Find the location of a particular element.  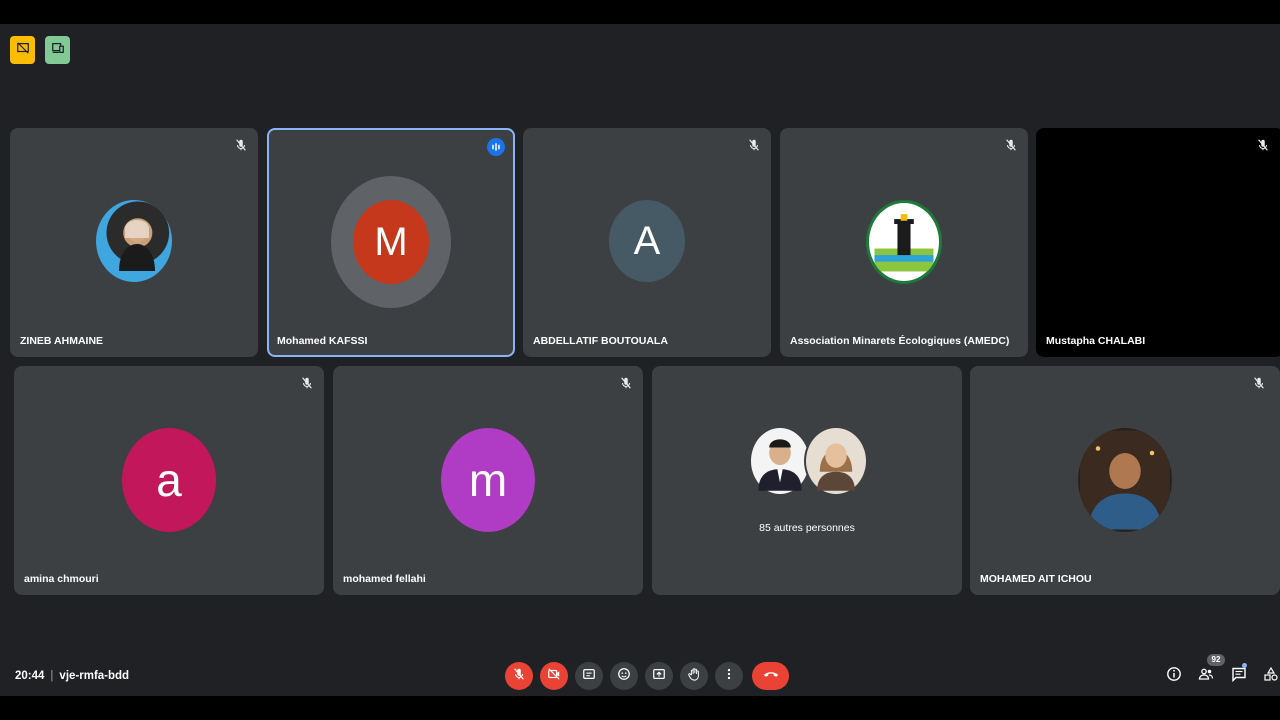

association-logo is located at coordinates (904, 242).